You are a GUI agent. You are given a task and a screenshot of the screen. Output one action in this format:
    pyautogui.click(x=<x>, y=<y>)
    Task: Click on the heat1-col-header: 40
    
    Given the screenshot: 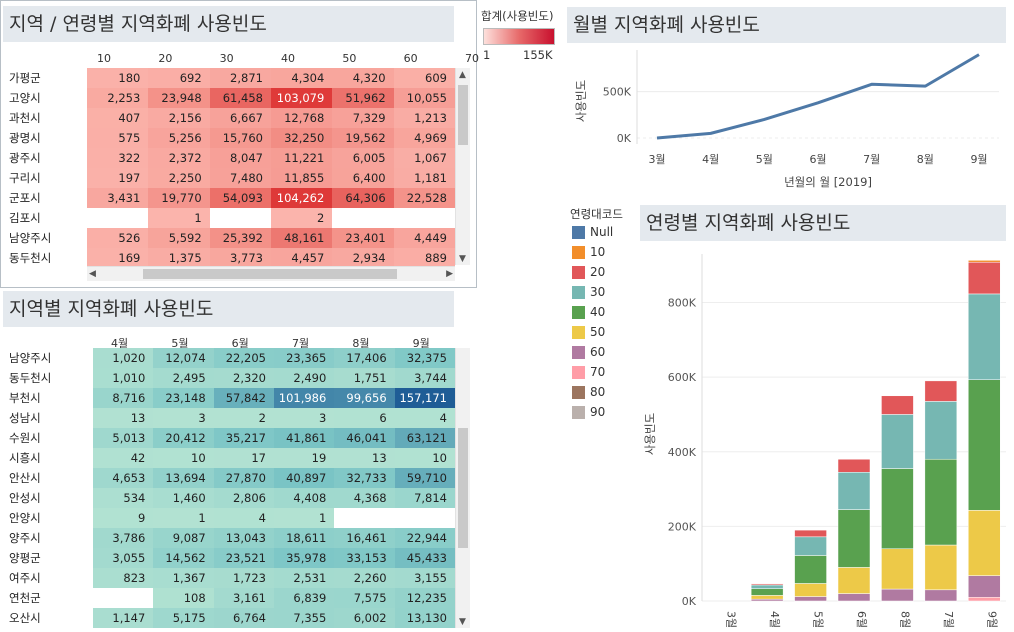 What is the action you would take?
    pyautogui.click(x=288, y=58)
    